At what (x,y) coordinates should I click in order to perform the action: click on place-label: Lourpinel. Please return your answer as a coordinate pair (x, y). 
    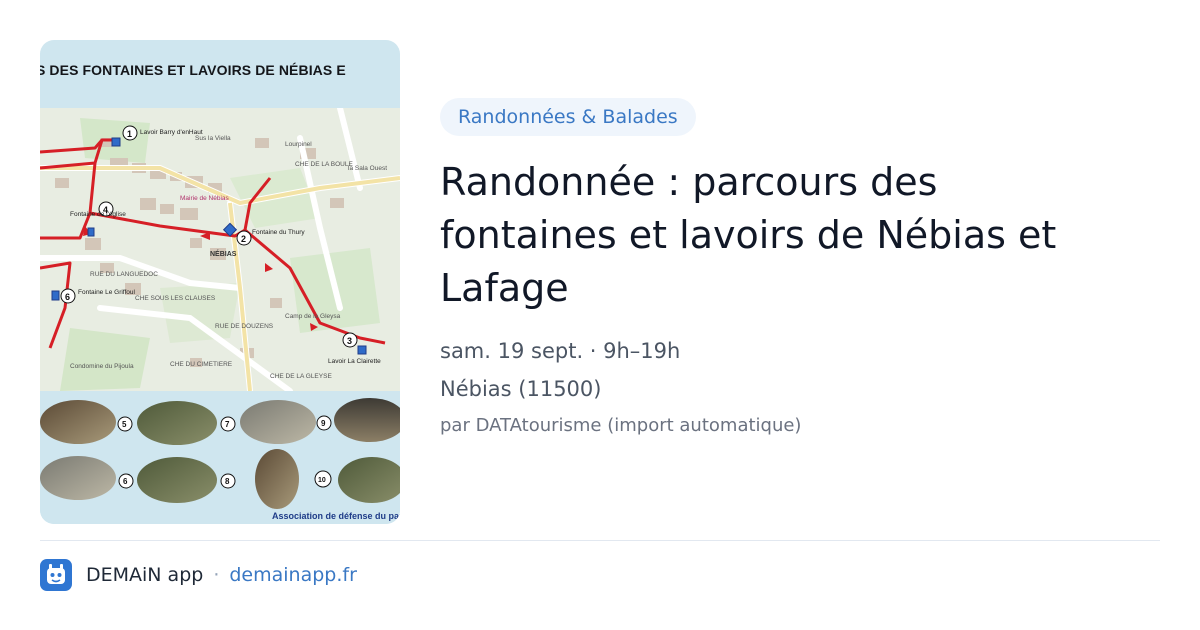
    Looking at the image, I should click on (298, 144).